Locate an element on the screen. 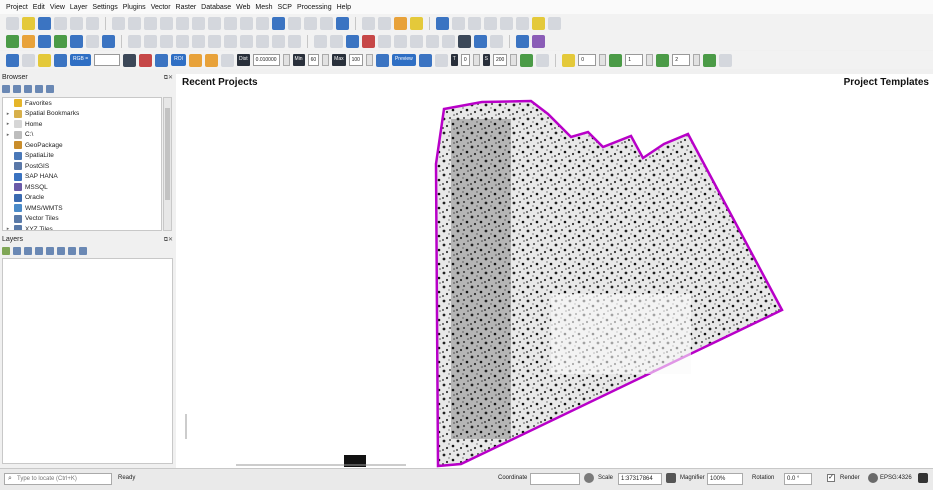 This screenshot has height=490, width=933. menu-database: Database is located at coordinates (216, 7).